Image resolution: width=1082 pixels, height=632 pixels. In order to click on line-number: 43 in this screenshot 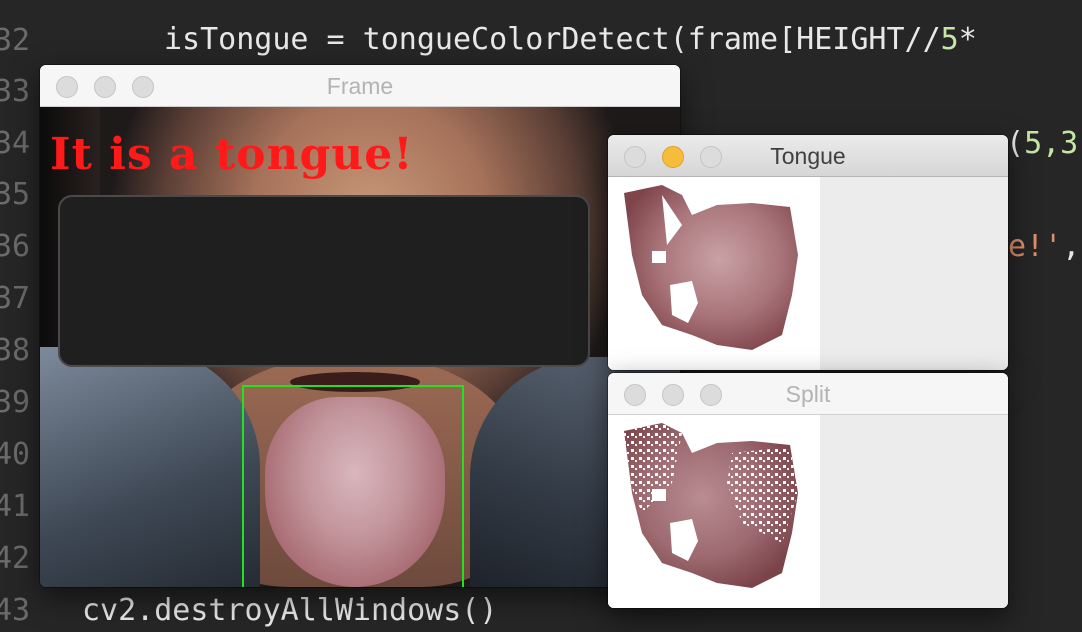, I will do `click(15, 610)`.